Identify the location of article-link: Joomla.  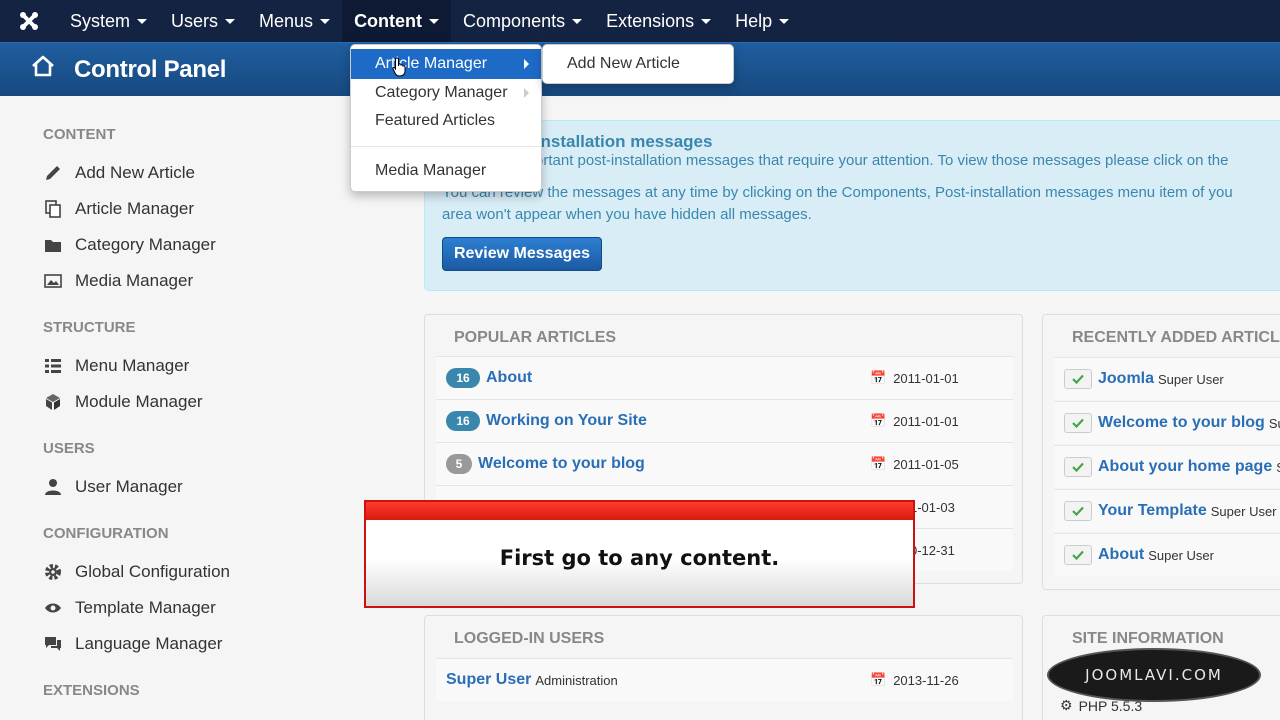
(1126, 379).